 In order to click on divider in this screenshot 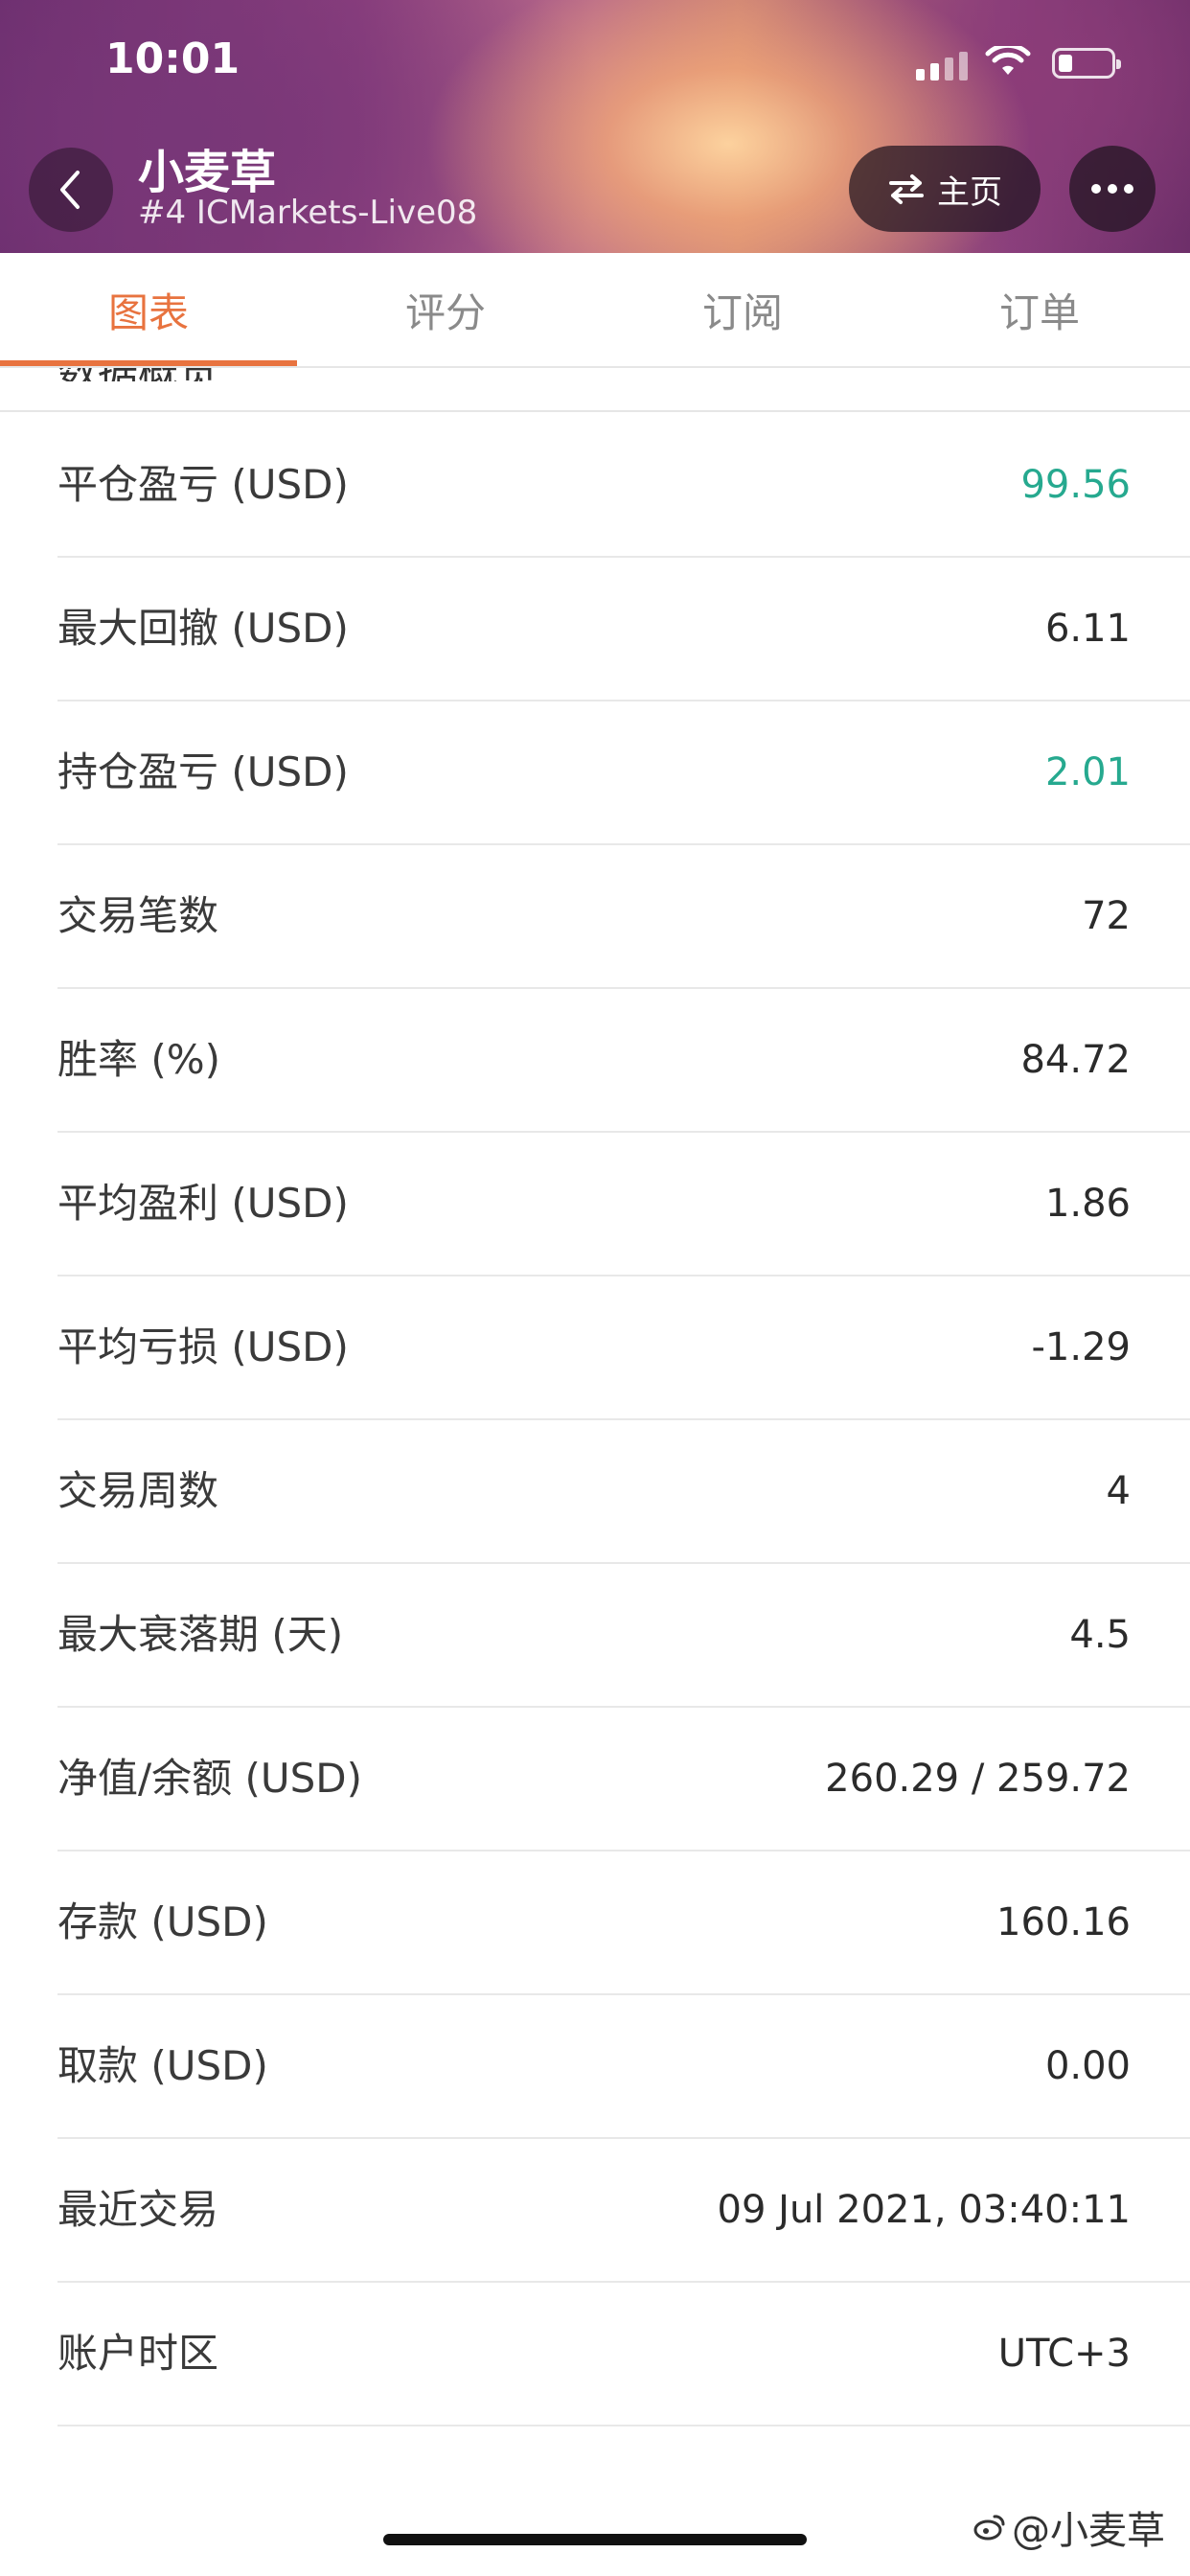, I will do `click(595, 411)`.